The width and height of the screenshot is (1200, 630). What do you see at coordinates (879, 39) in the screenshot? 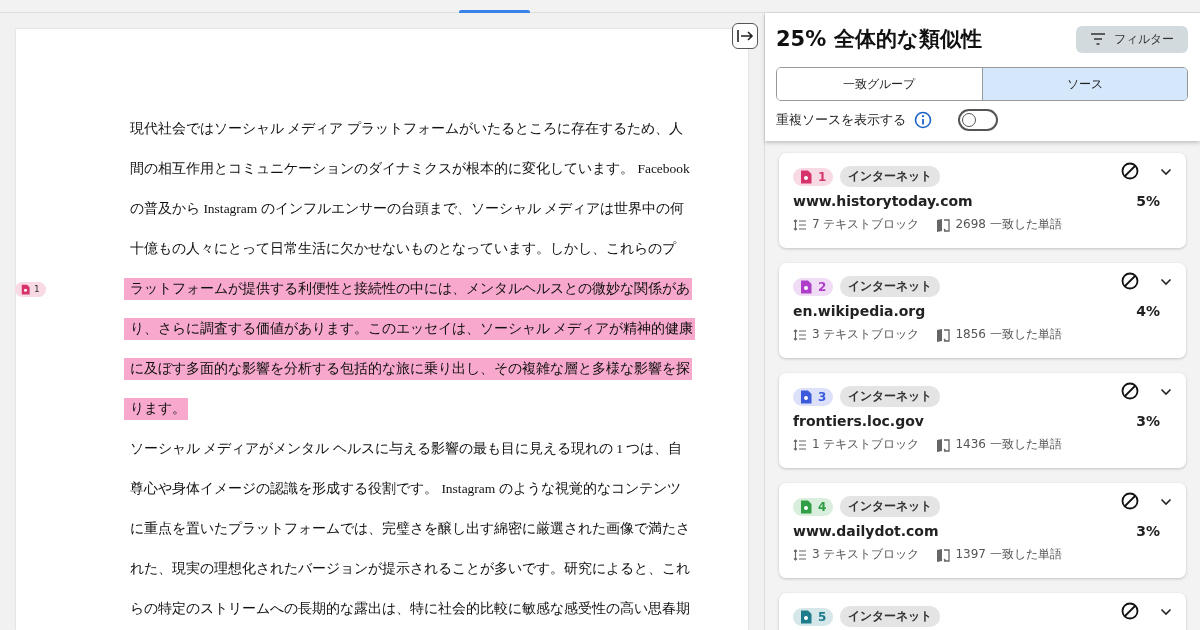
I see `similarity-title: 25% 全体的な類似性` at bounding box center [879, 39].